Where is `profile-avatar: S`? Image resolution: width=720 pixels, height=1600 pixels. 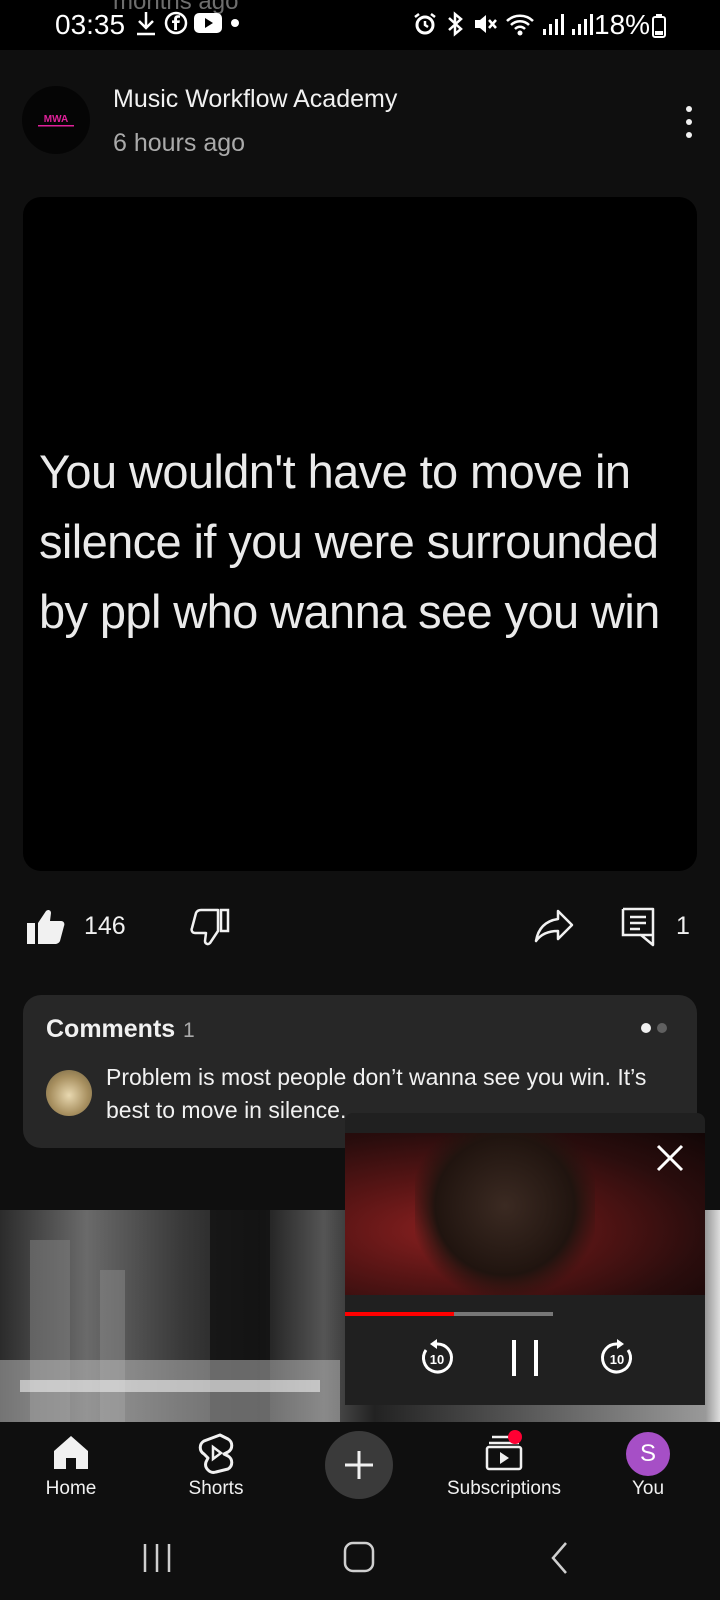 profile-avatar: S is located at coordinates (648, 1454).